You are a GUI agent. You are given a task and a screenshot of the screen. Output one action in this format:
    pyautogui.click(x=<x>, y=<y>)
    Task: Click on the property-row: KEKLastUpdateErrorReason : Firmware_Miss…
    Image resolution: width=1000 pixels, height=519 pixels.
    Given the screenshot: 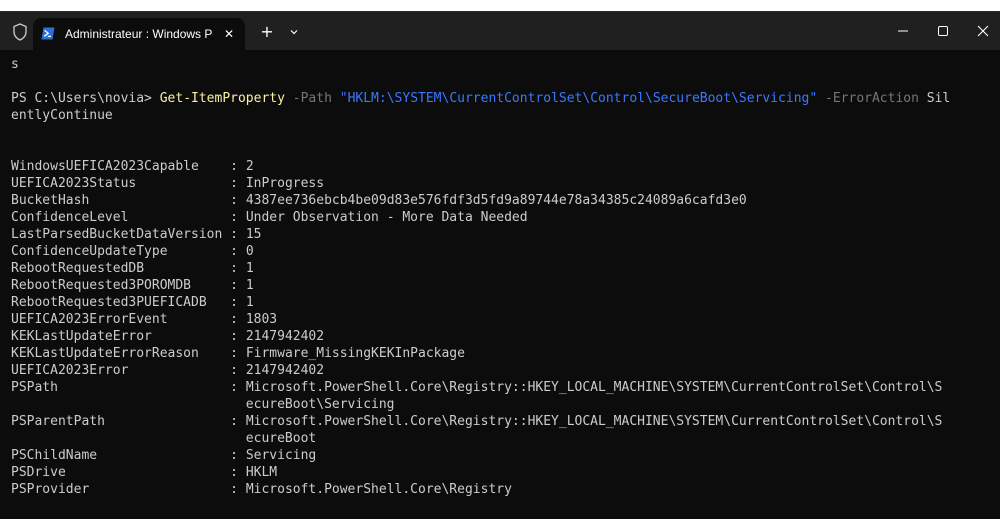 What is the action you would take?
    pyautogui.click(x=505, y=353)
    